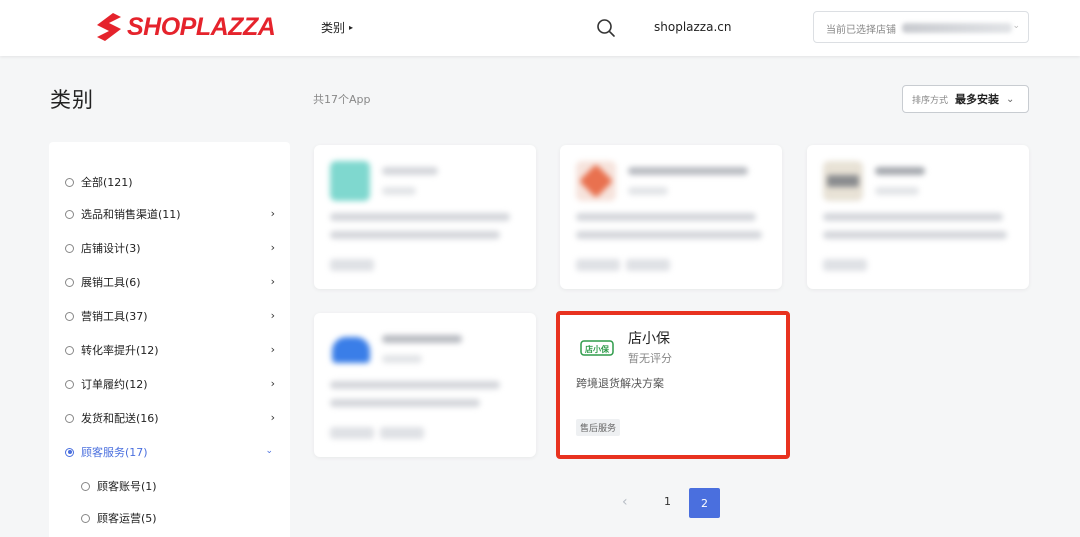 Image resolution: width=1080 pixels, height=537 pixels. I want to click on store-name-blurred, so click(957, 28).